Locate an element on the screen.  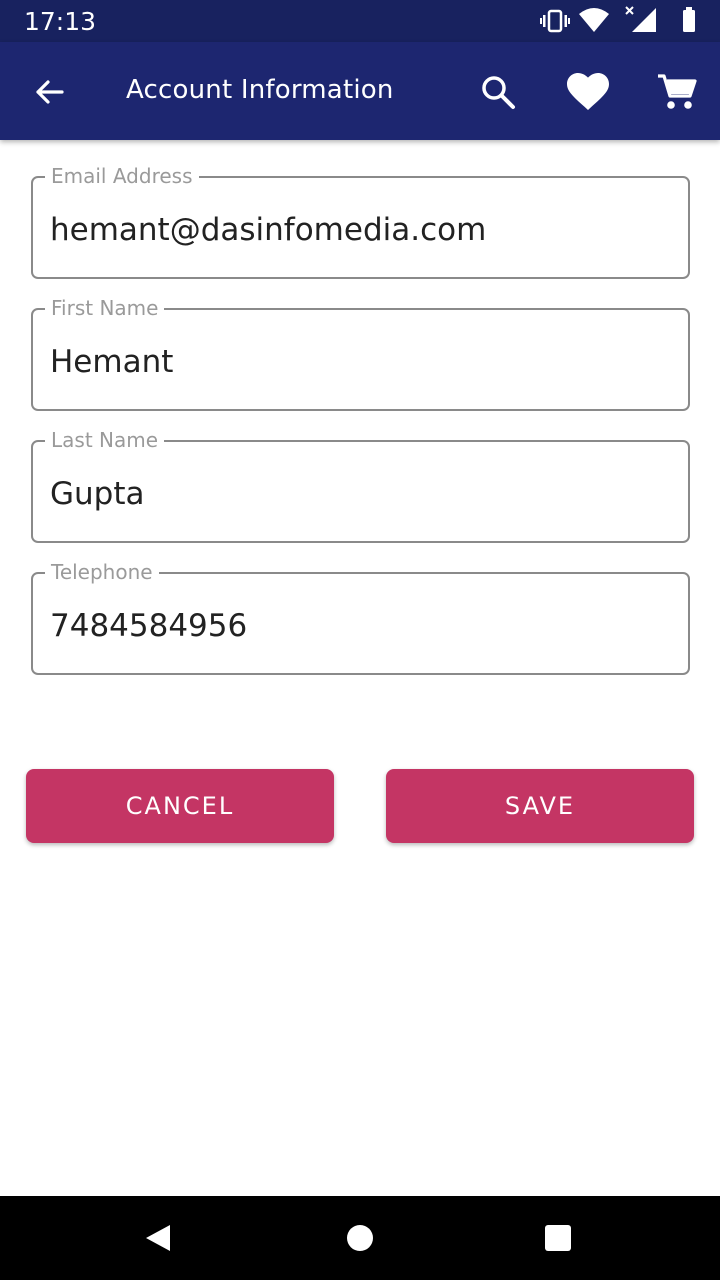
telephone-field-label: Telephone is located at coordinates (102, 572).